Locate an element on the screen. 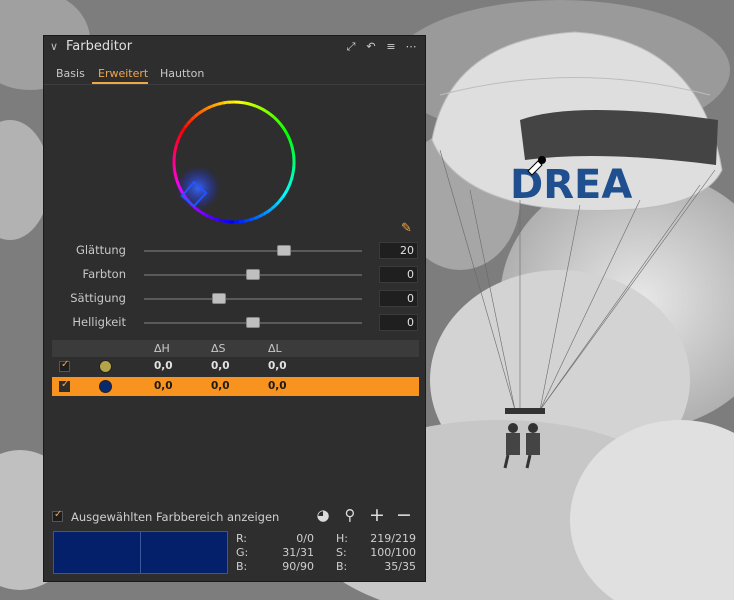 The height and width of the screenshot is (600, 734). remove-icon: − is located at coordinates (404, 515).